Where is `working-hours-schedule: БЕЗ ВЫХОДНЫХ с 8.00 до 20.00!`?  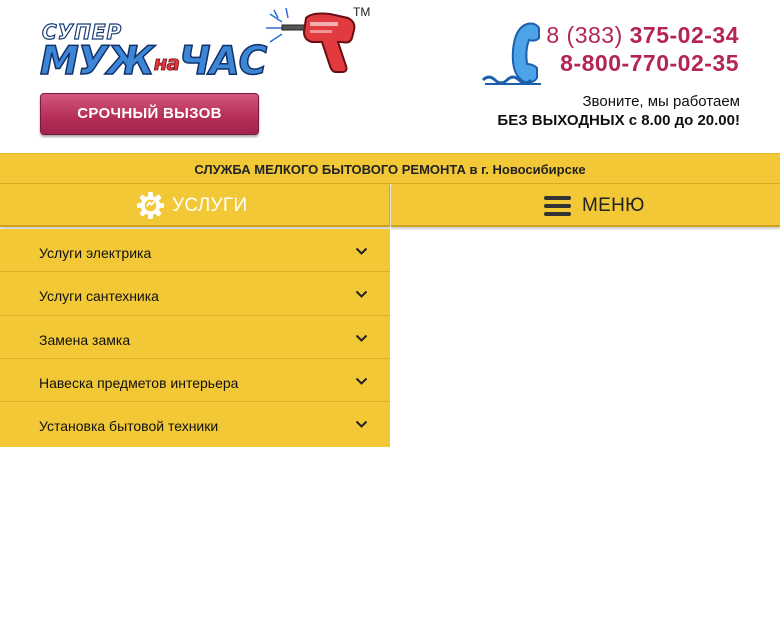 working-hours-schedule: БЕЗ ВЫХОДНЫХ с 8.00 до 20.00! is located at coordinates (618, 120).